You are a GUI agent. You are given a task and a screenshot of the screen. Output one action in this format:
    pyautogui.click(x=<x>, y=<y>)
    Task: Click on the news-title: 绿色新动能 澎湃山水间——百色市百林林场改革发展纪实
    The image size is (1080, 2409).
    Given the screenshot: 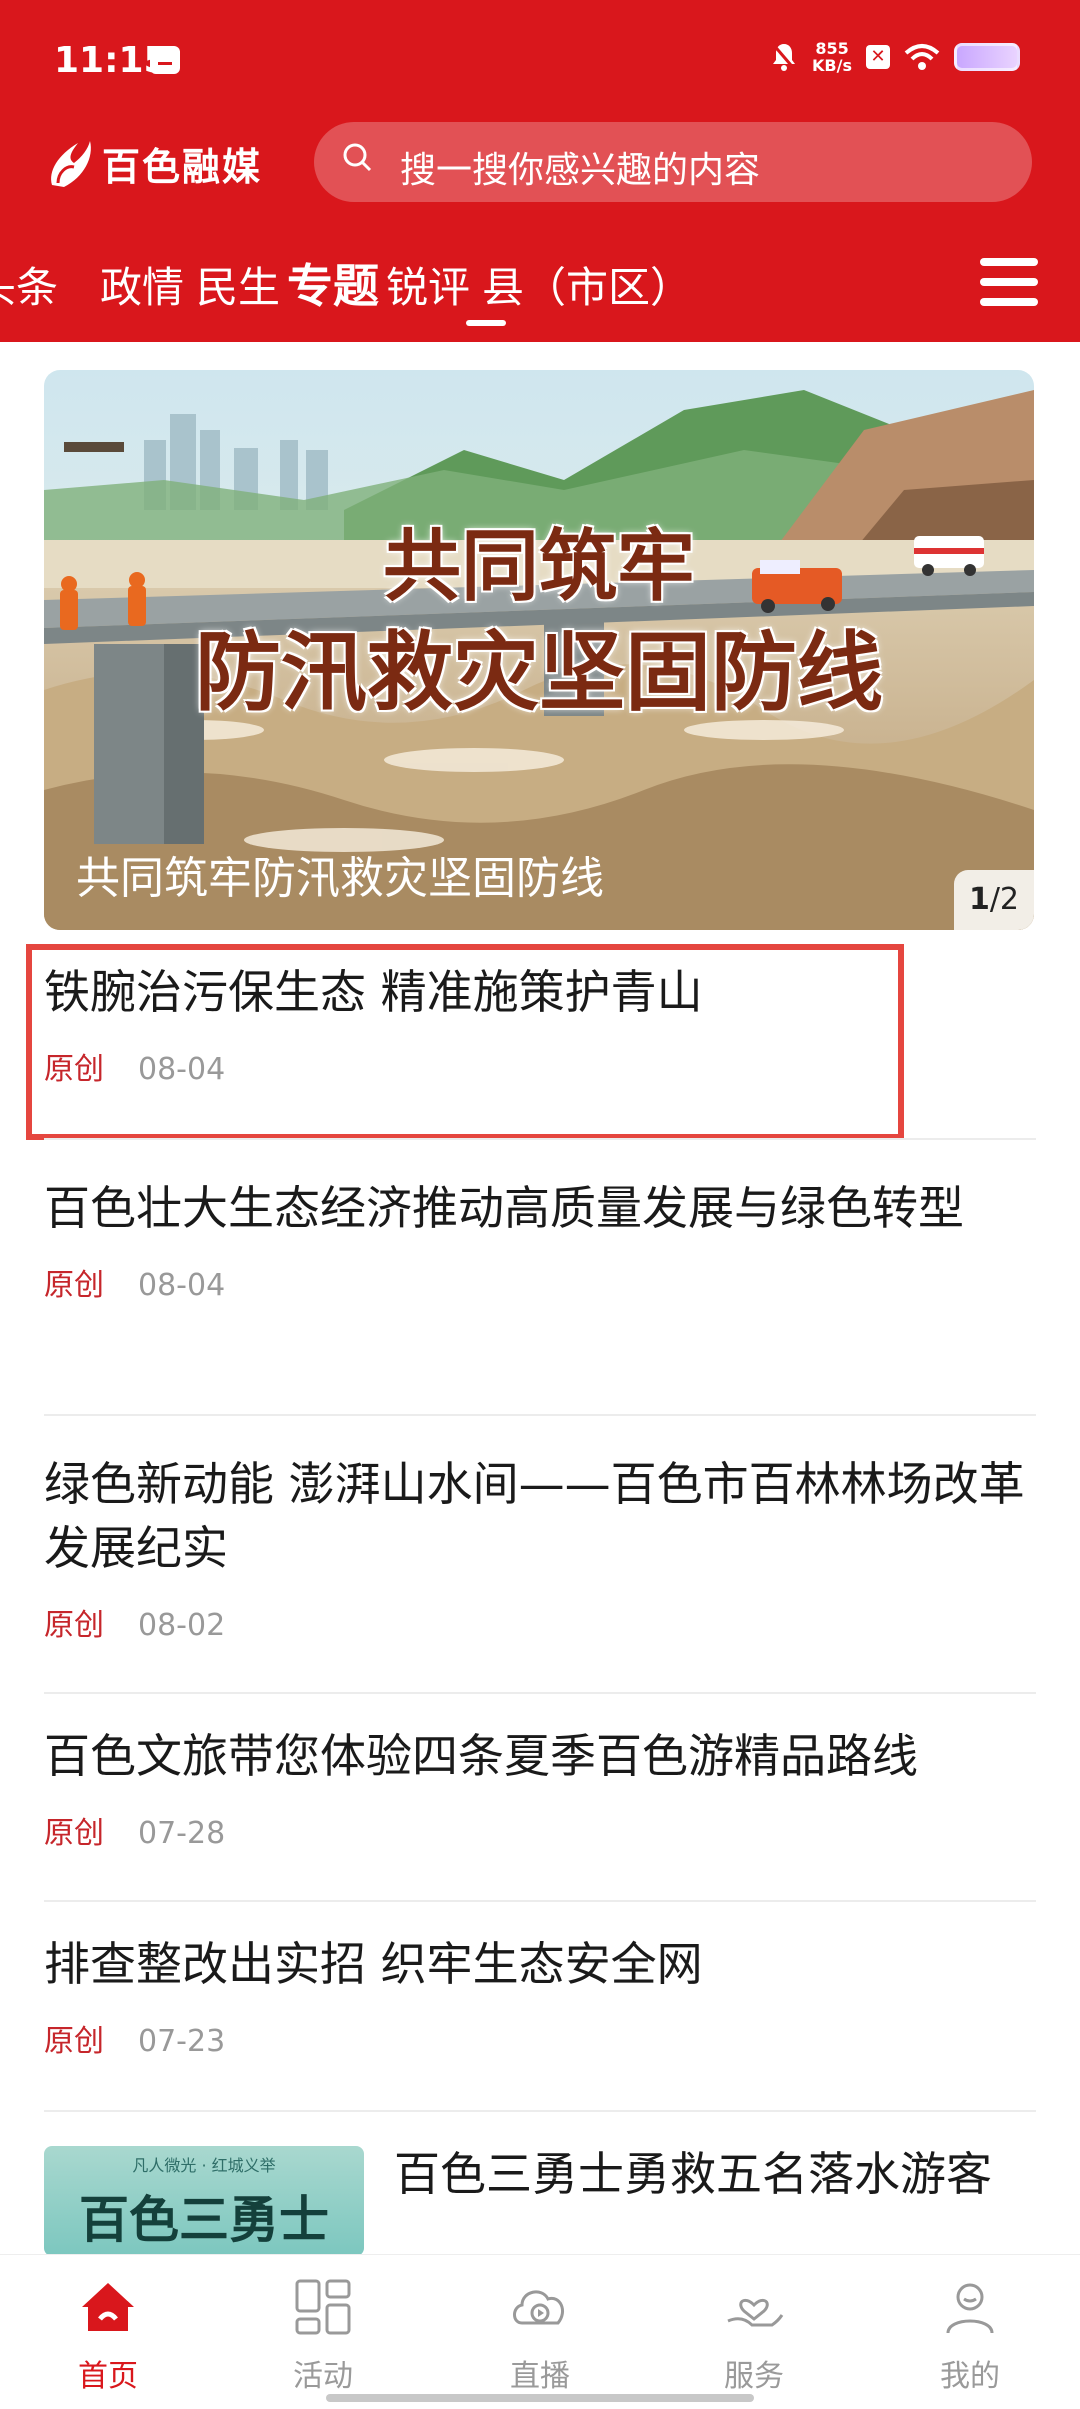 What is the action you would take?
    pyautogui.click(x=534, y=1516)
    